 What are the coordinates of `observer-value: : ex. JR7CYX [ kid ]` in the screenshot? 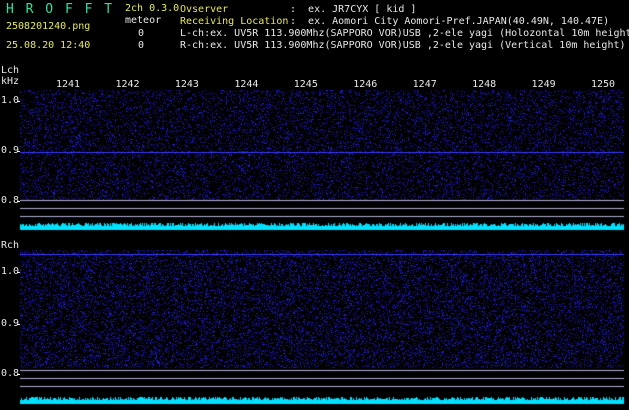 It's located at (353, 9).